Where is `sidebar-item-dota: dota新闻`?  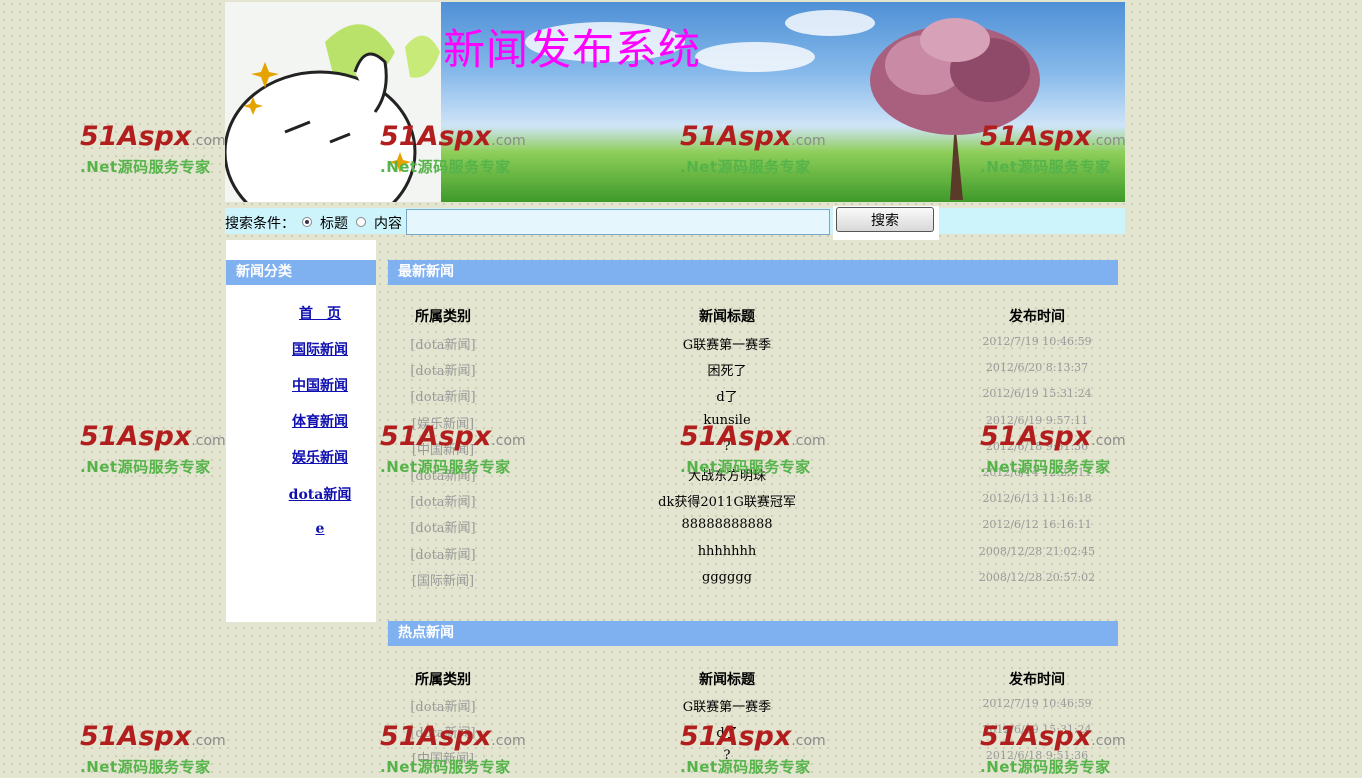 sidebar-item-dota: dota新闻 is located at coordinates (320, 494).